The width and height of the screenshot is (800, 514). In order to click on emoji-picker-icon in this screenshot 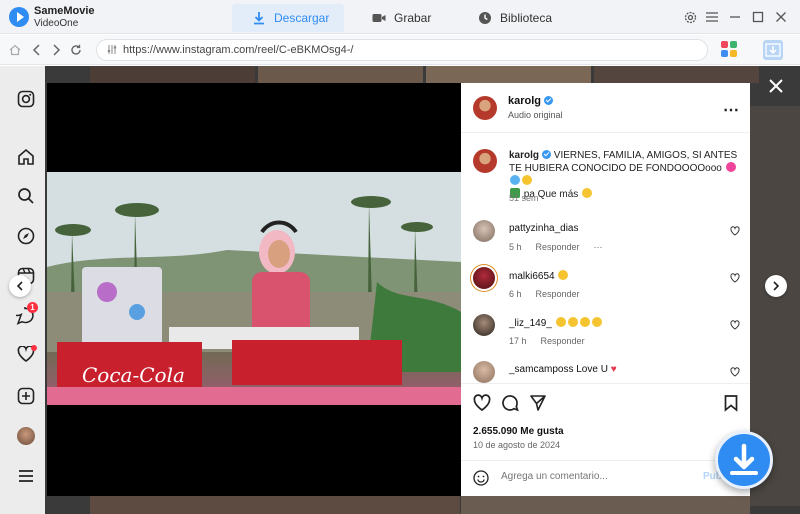, I will do `click(481, 478)`.